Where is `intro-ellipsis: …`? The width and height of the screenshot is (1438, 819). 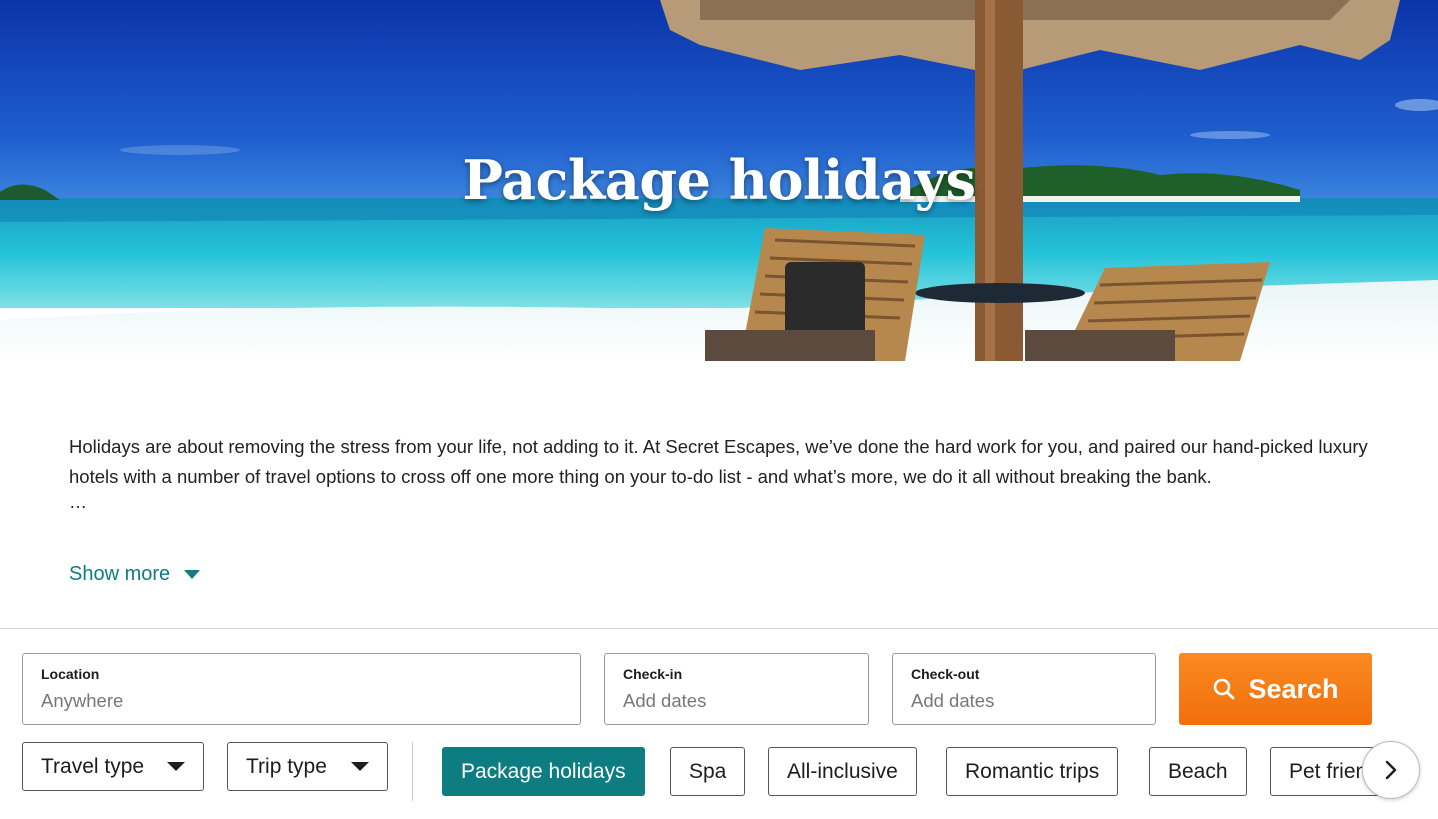
intro-ellipsis: … is located at coordinates (78, 502).